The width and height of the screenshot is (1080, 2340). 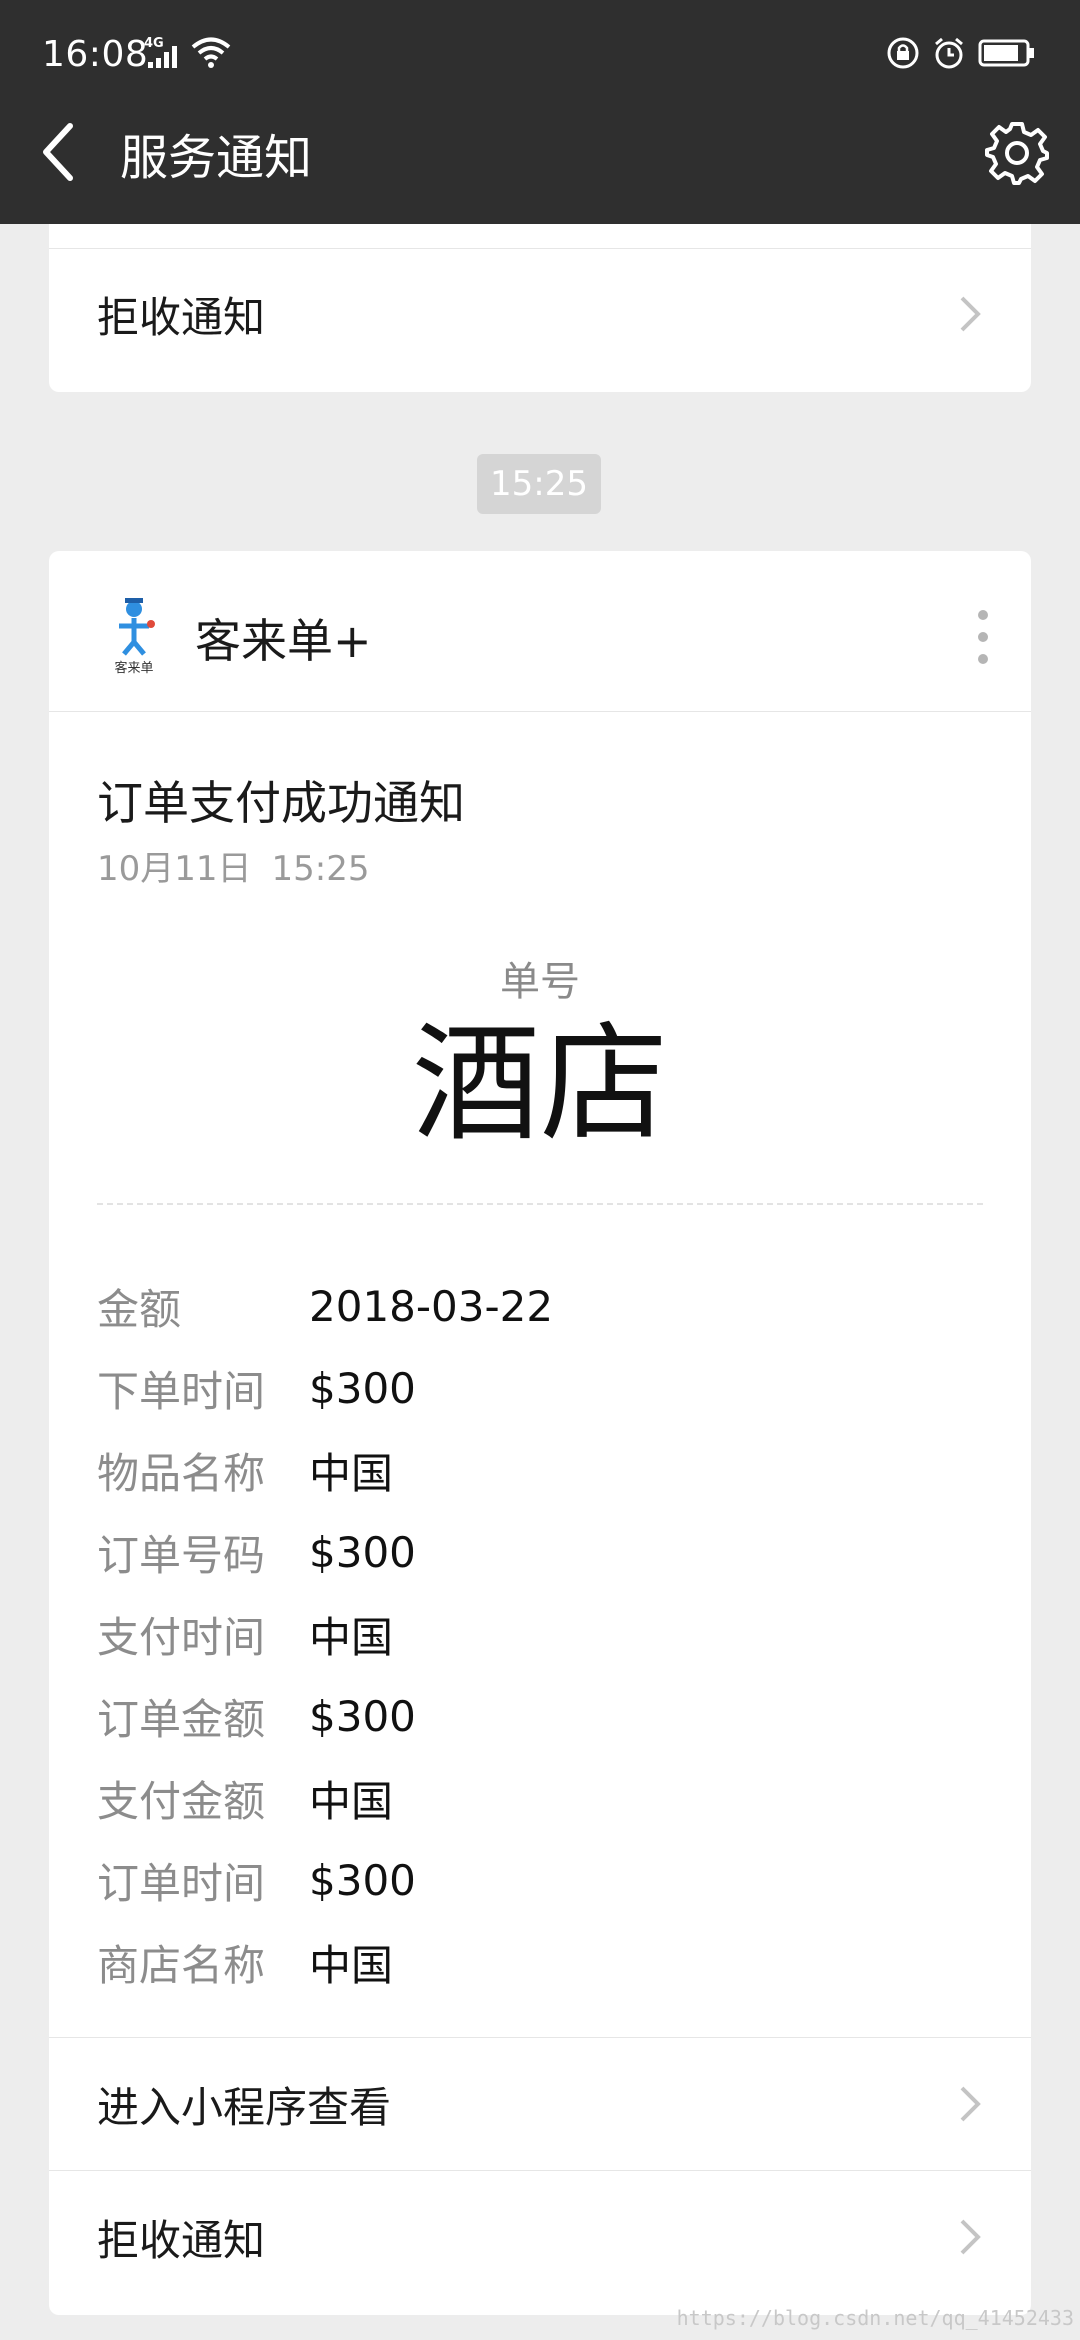 I want to click on detail-label: 物品名称, so click(x=181, y=1473).